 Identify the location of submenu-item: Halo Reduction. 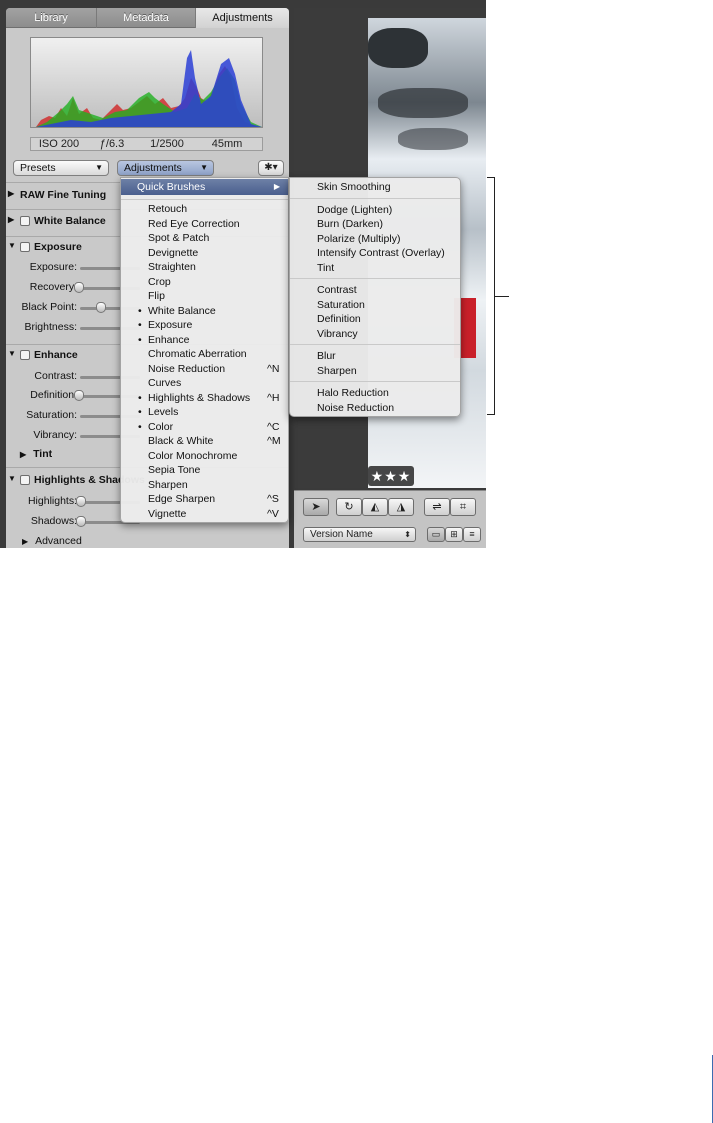
(353, 393).